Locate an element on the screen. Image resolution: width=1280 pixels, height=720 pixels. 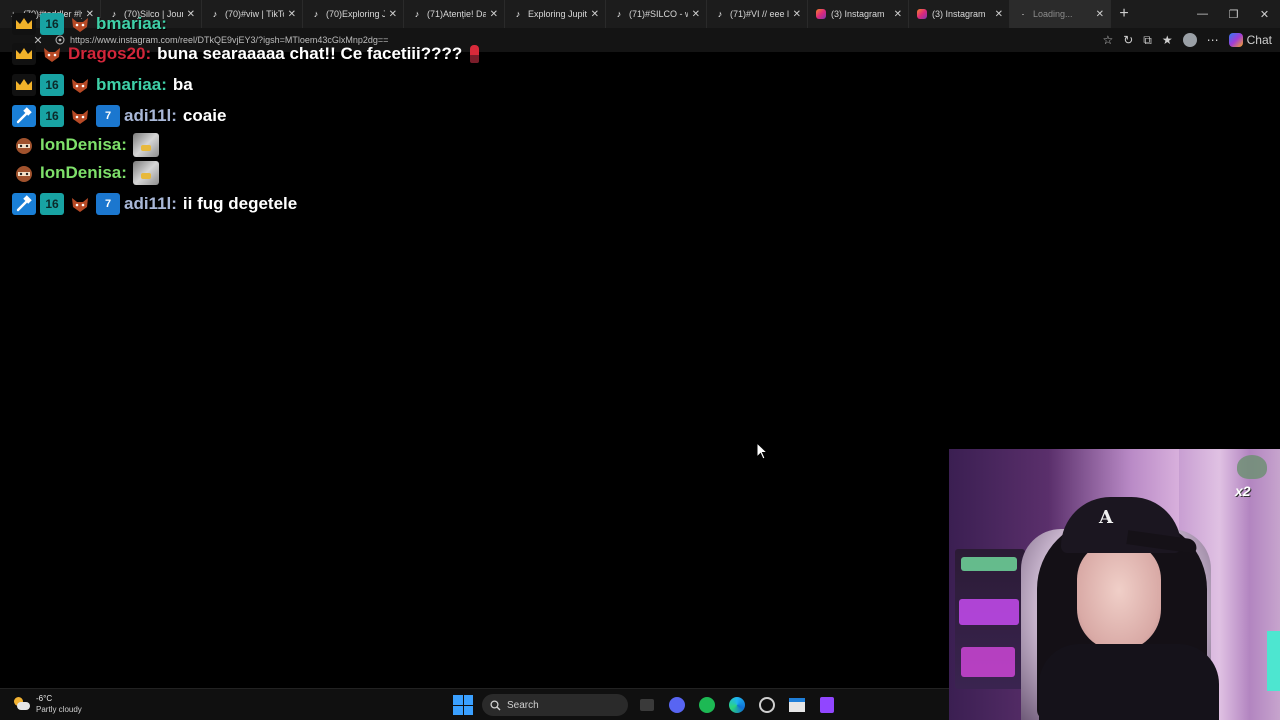
lipstick-emote-icon is located at coordinates (475, 54).